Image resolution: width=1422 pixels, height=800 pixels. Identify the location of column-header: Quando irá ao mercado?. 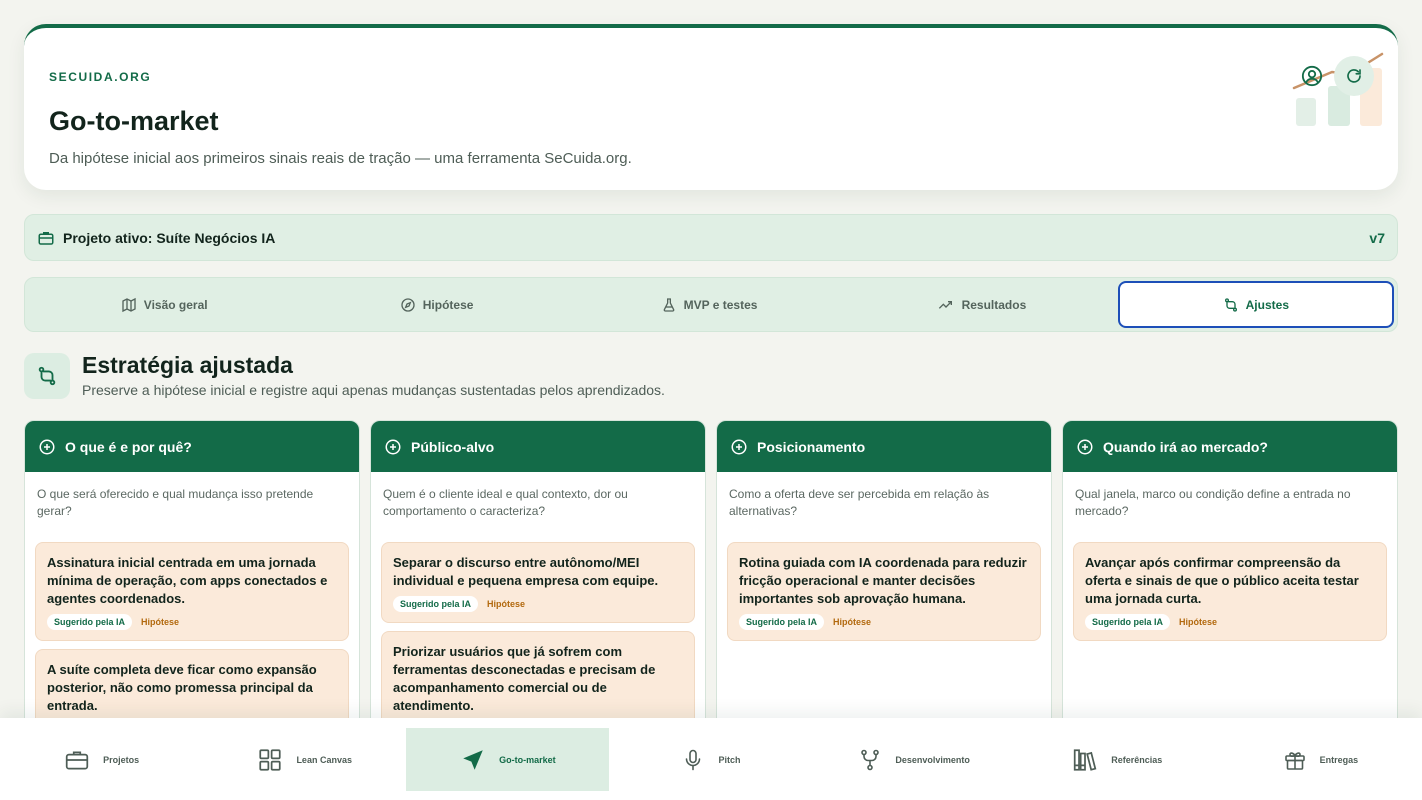
(1230, 446).